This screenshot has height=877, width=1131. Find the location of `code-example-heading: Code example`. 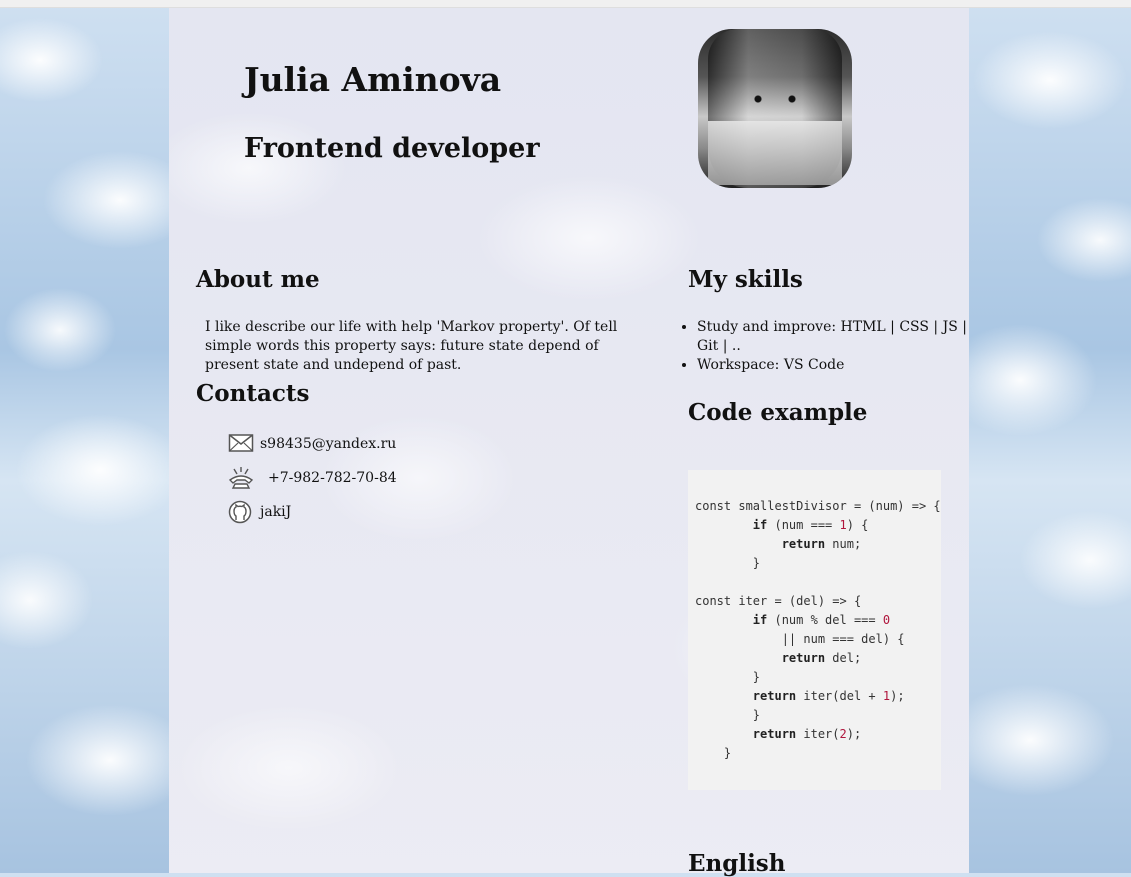

code-example-heading: Code example is located at coordinates (778, 412).